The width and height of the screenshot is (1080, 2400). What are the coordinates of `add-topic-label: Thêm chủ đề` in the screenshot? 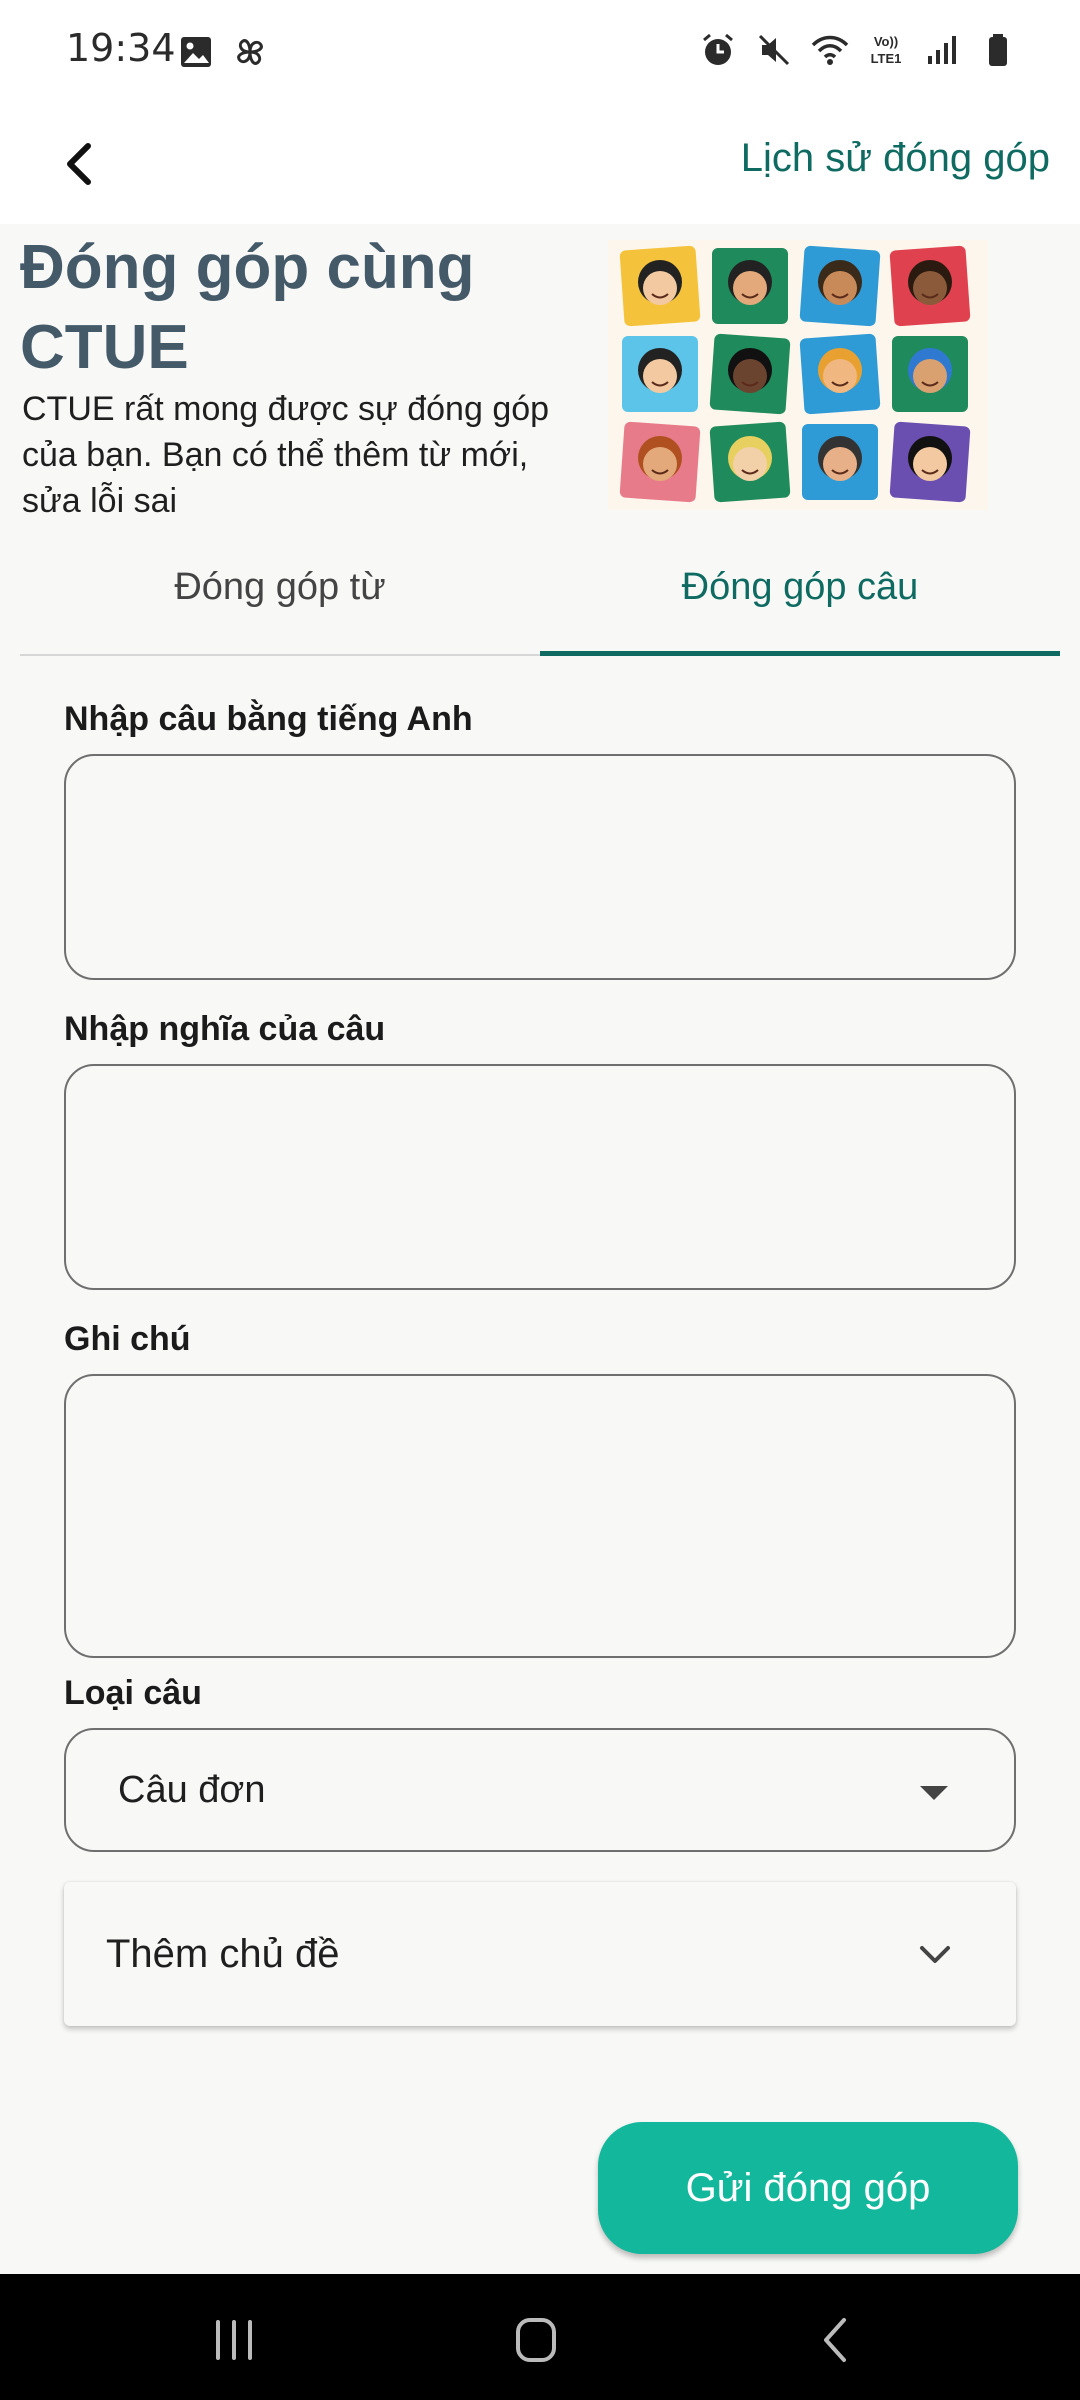 It's located at (223, 1953).